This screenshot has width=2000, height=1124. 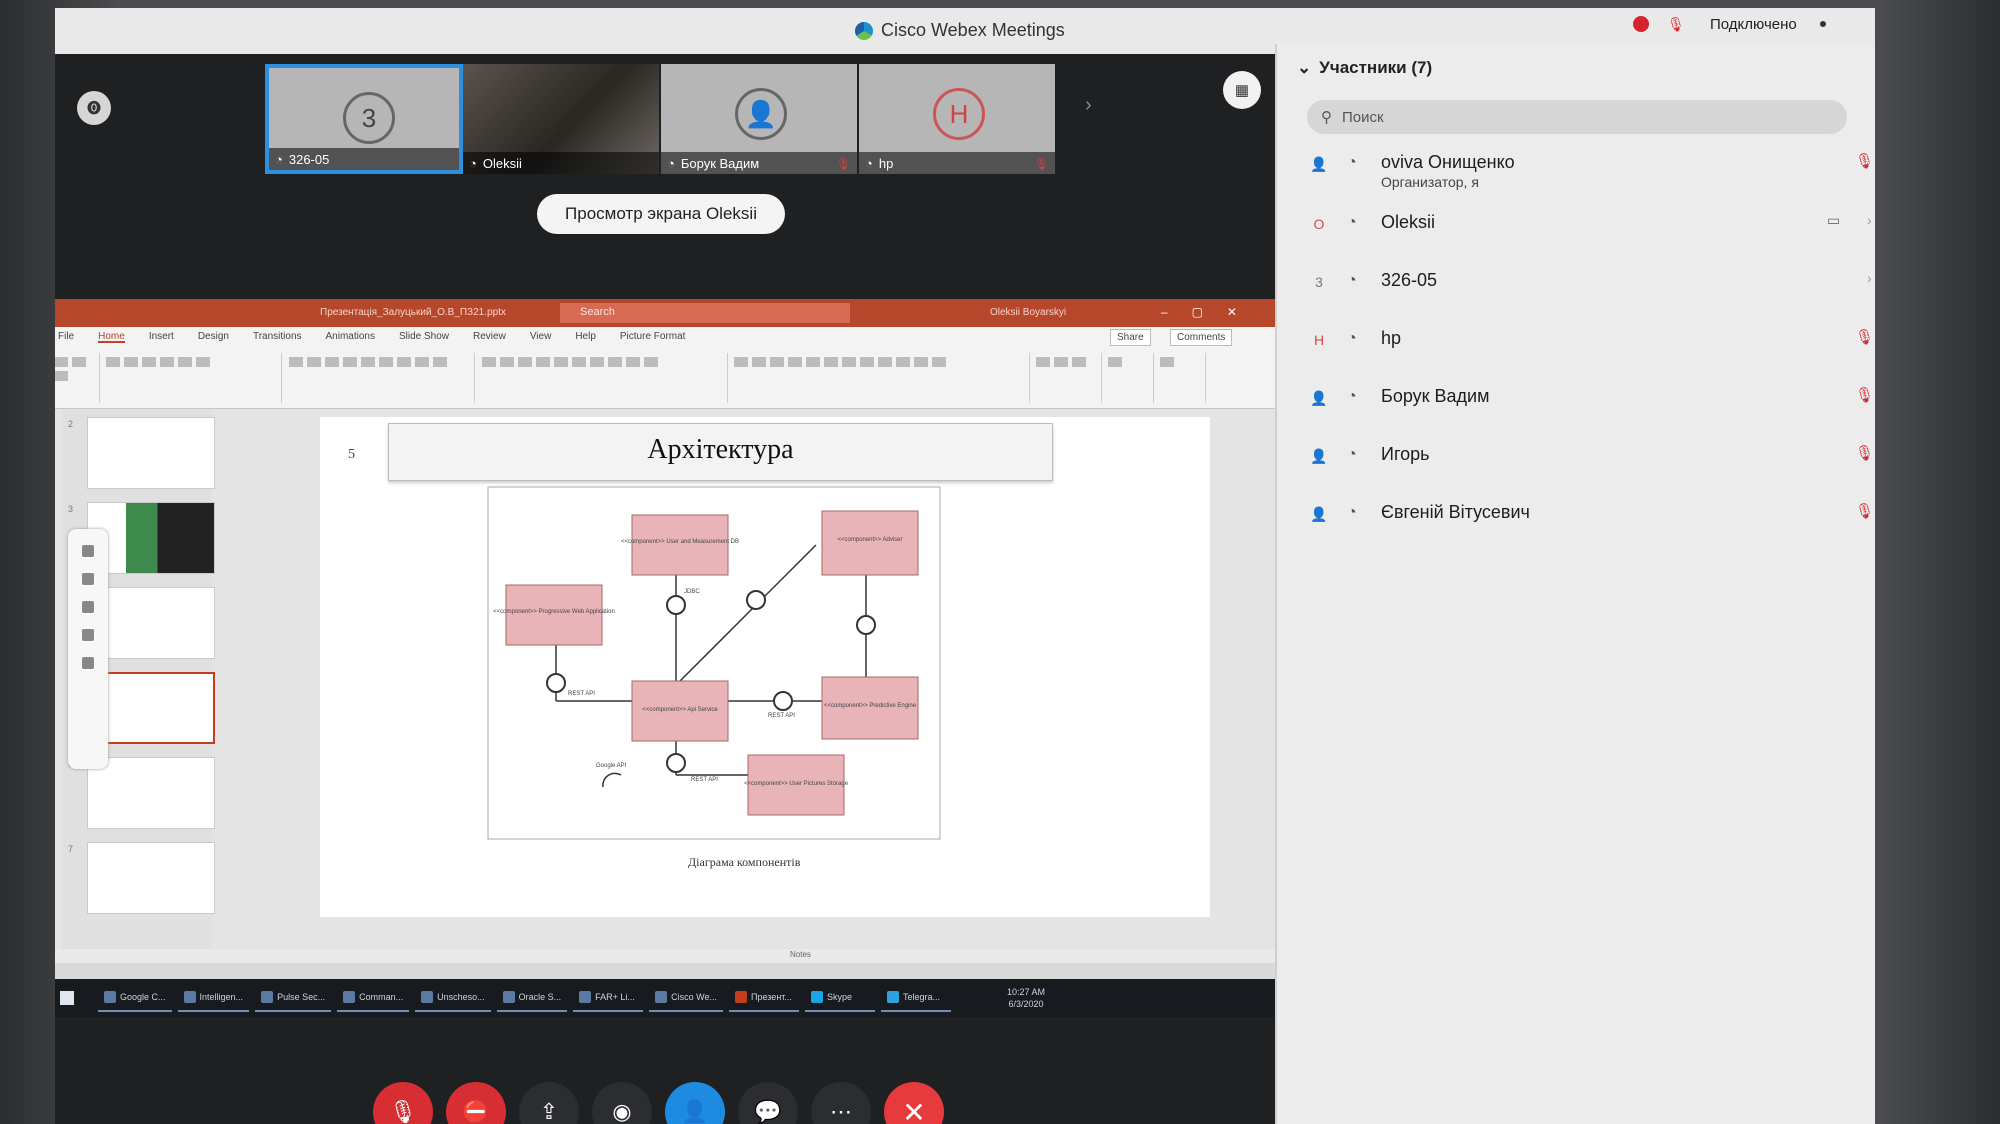 I want to click on menu-insert: Insert, so click(x=161, y=337).